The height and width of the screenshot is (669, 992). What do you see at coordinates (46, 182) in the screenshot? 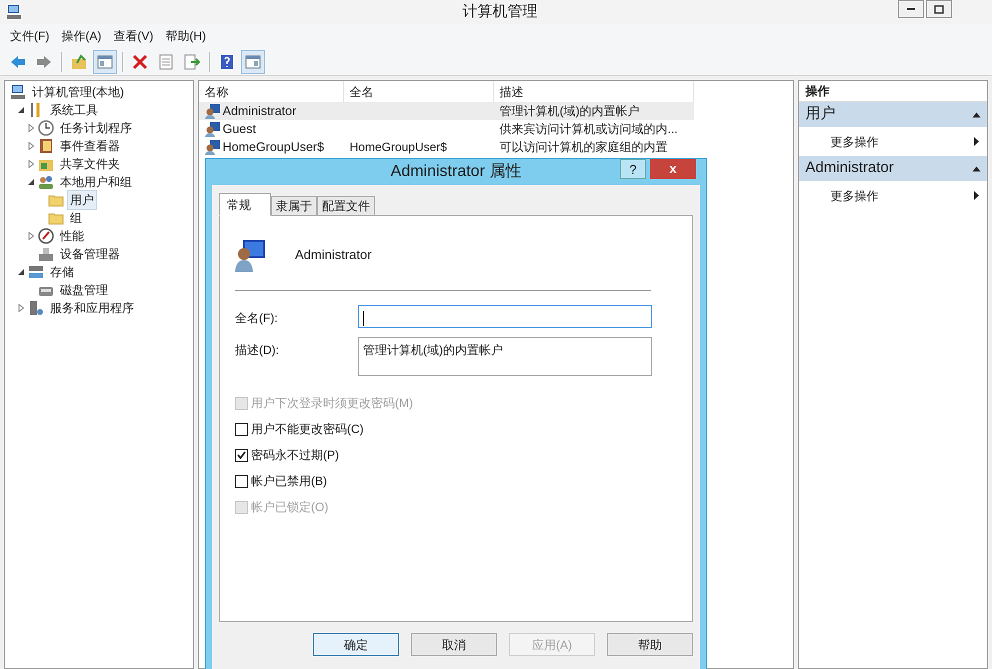
I see `users-icon` at bounding box center [46, 182].